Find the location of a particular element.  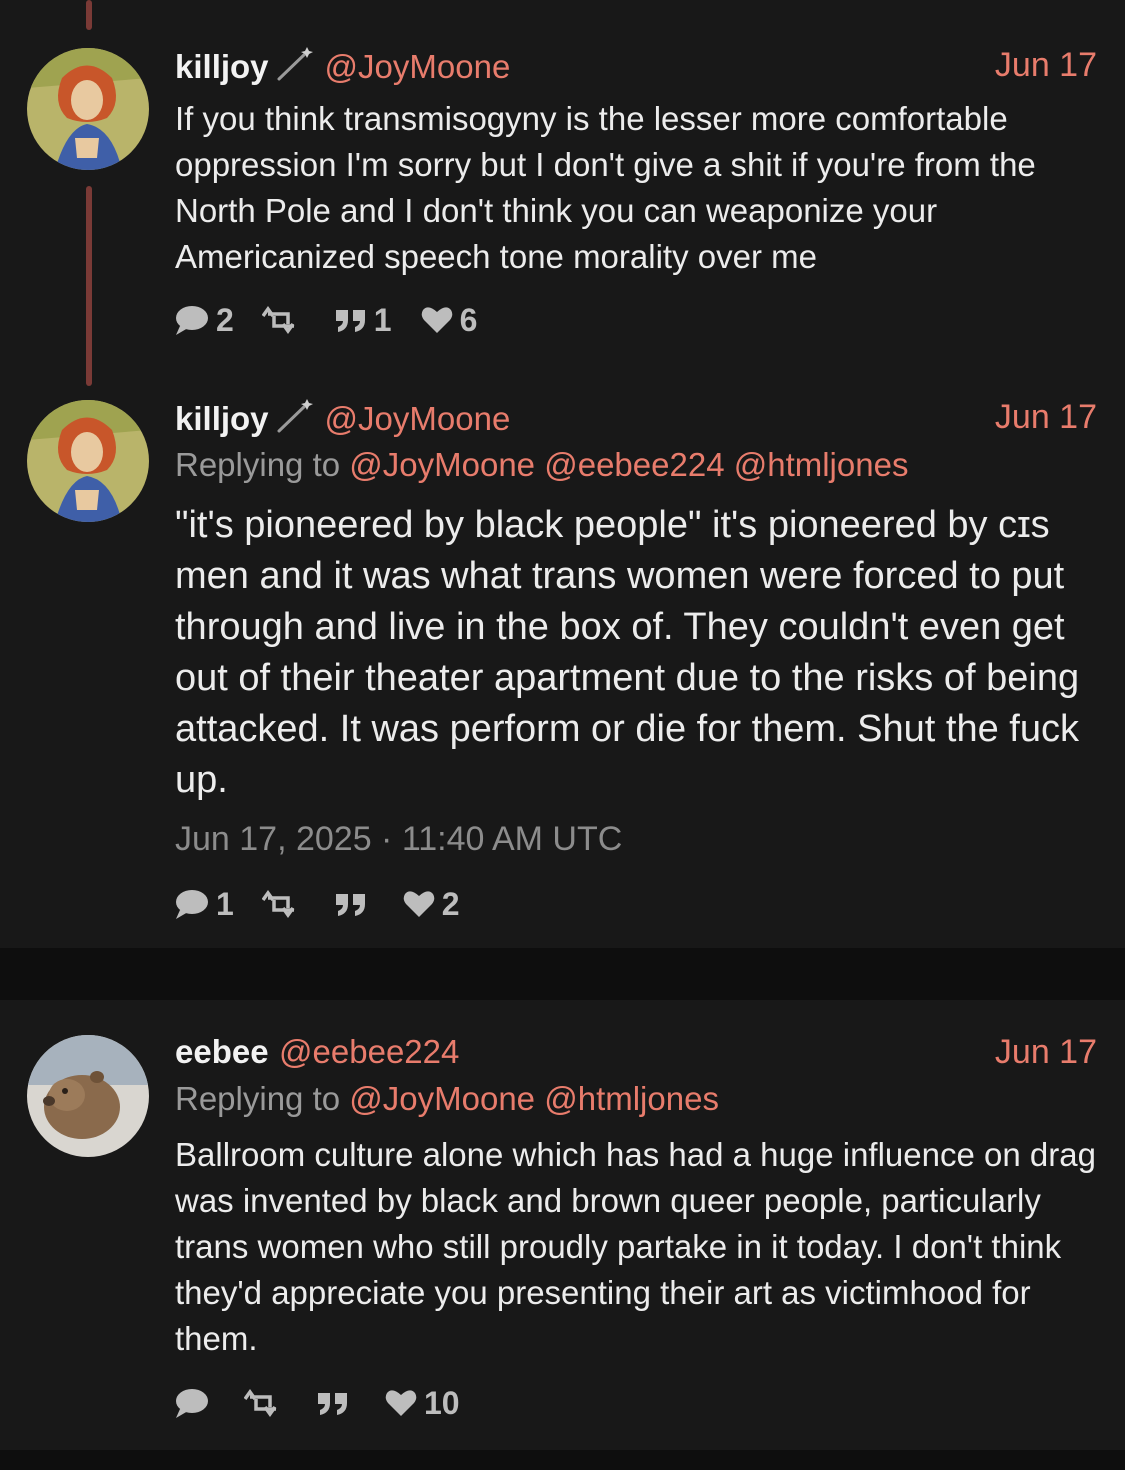

reply-count: 2 is located at coordinates (225, 319).